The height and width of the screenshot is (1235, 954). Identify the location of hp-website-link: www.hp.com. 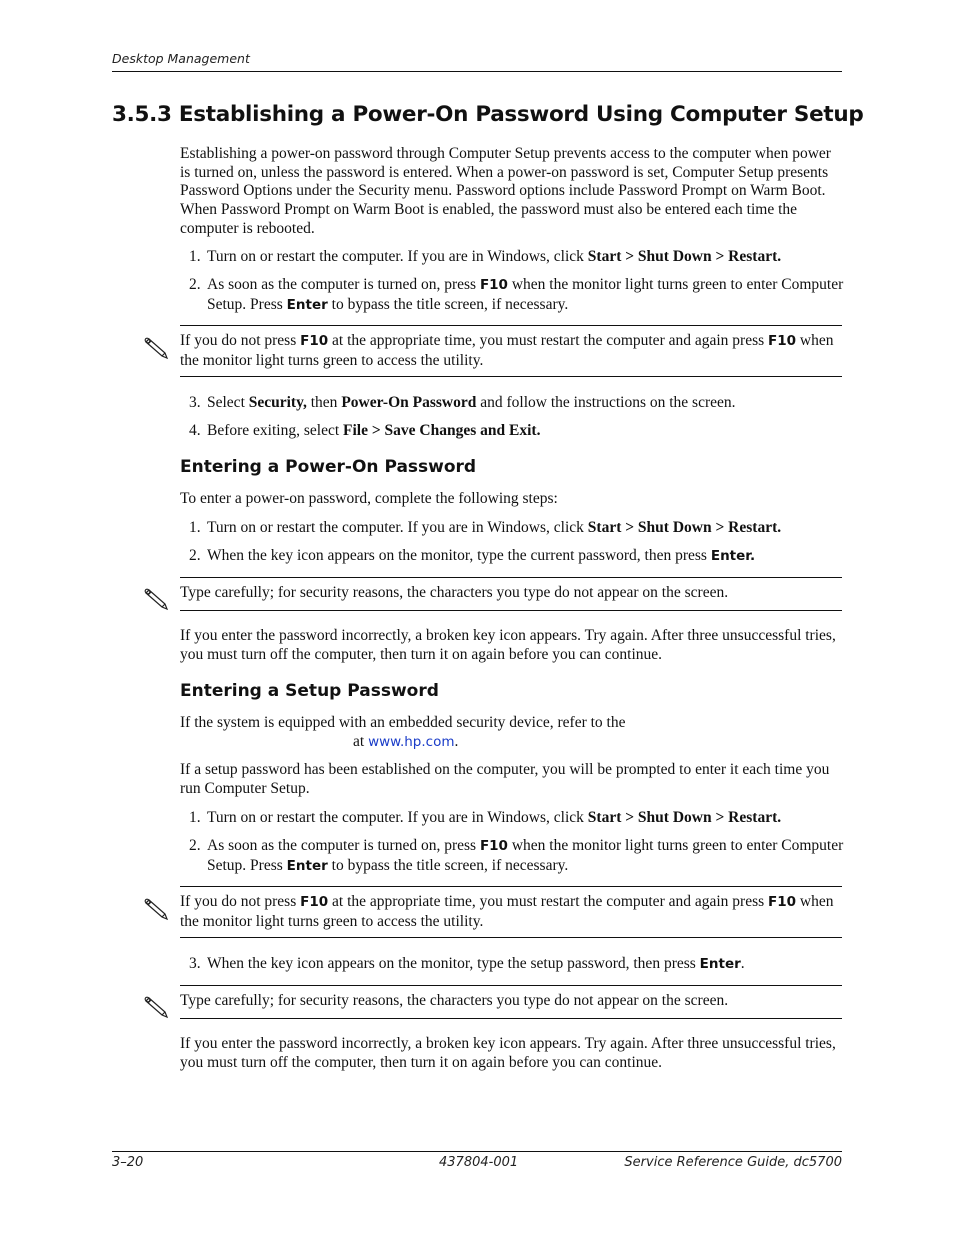
(411, 742).